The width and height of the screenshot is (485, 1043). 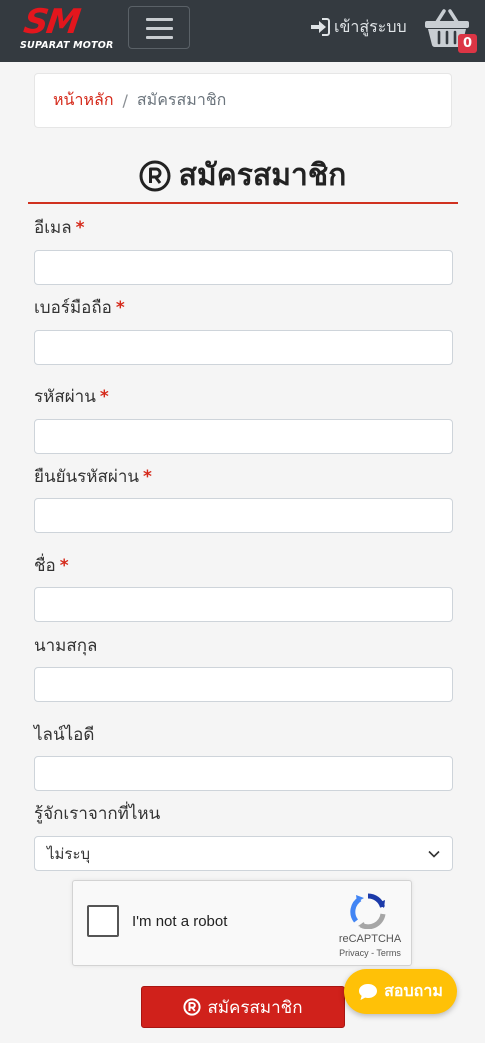 I want to click on title-divider, so click(x=243, y=203).